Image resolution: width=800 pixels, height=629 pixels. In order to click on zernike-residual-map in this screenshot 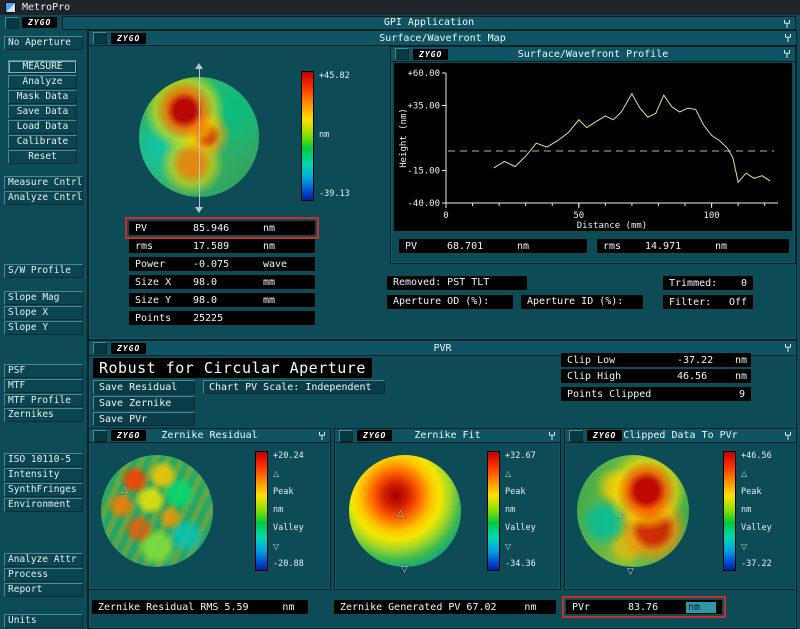, I will do `click(157, 511)`.